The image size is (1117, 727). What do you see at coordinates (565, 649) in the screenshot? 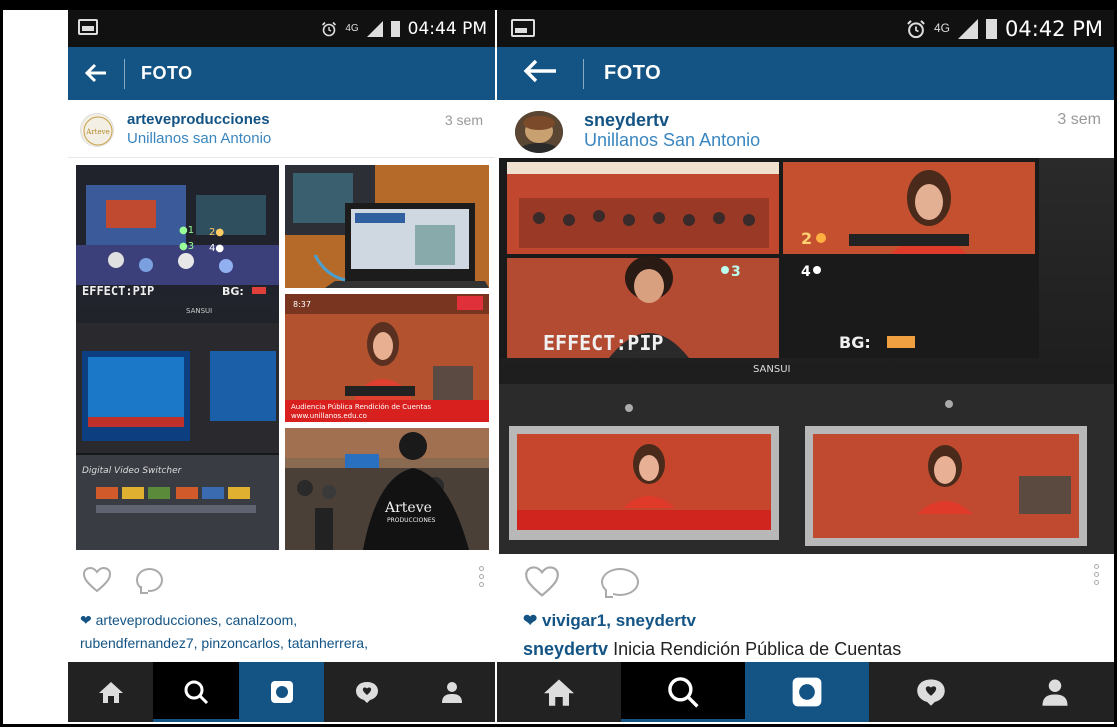
I see `caption-username: sneydertv` at bounding box center [565, 649].